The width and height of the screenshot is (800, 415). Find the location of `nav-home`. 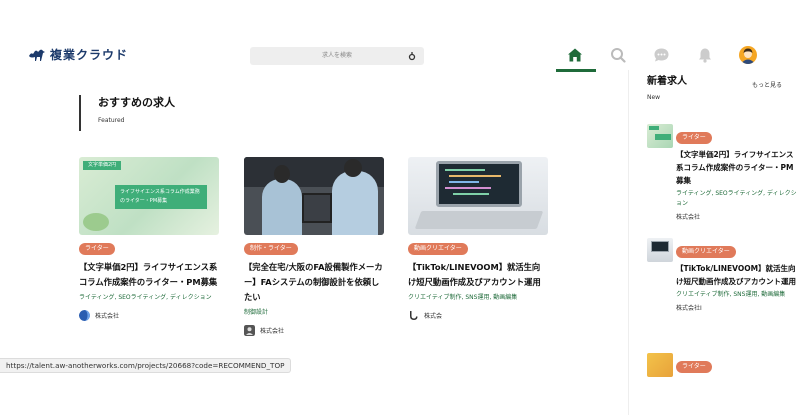

nav-home is located at coordinates (575, 55).